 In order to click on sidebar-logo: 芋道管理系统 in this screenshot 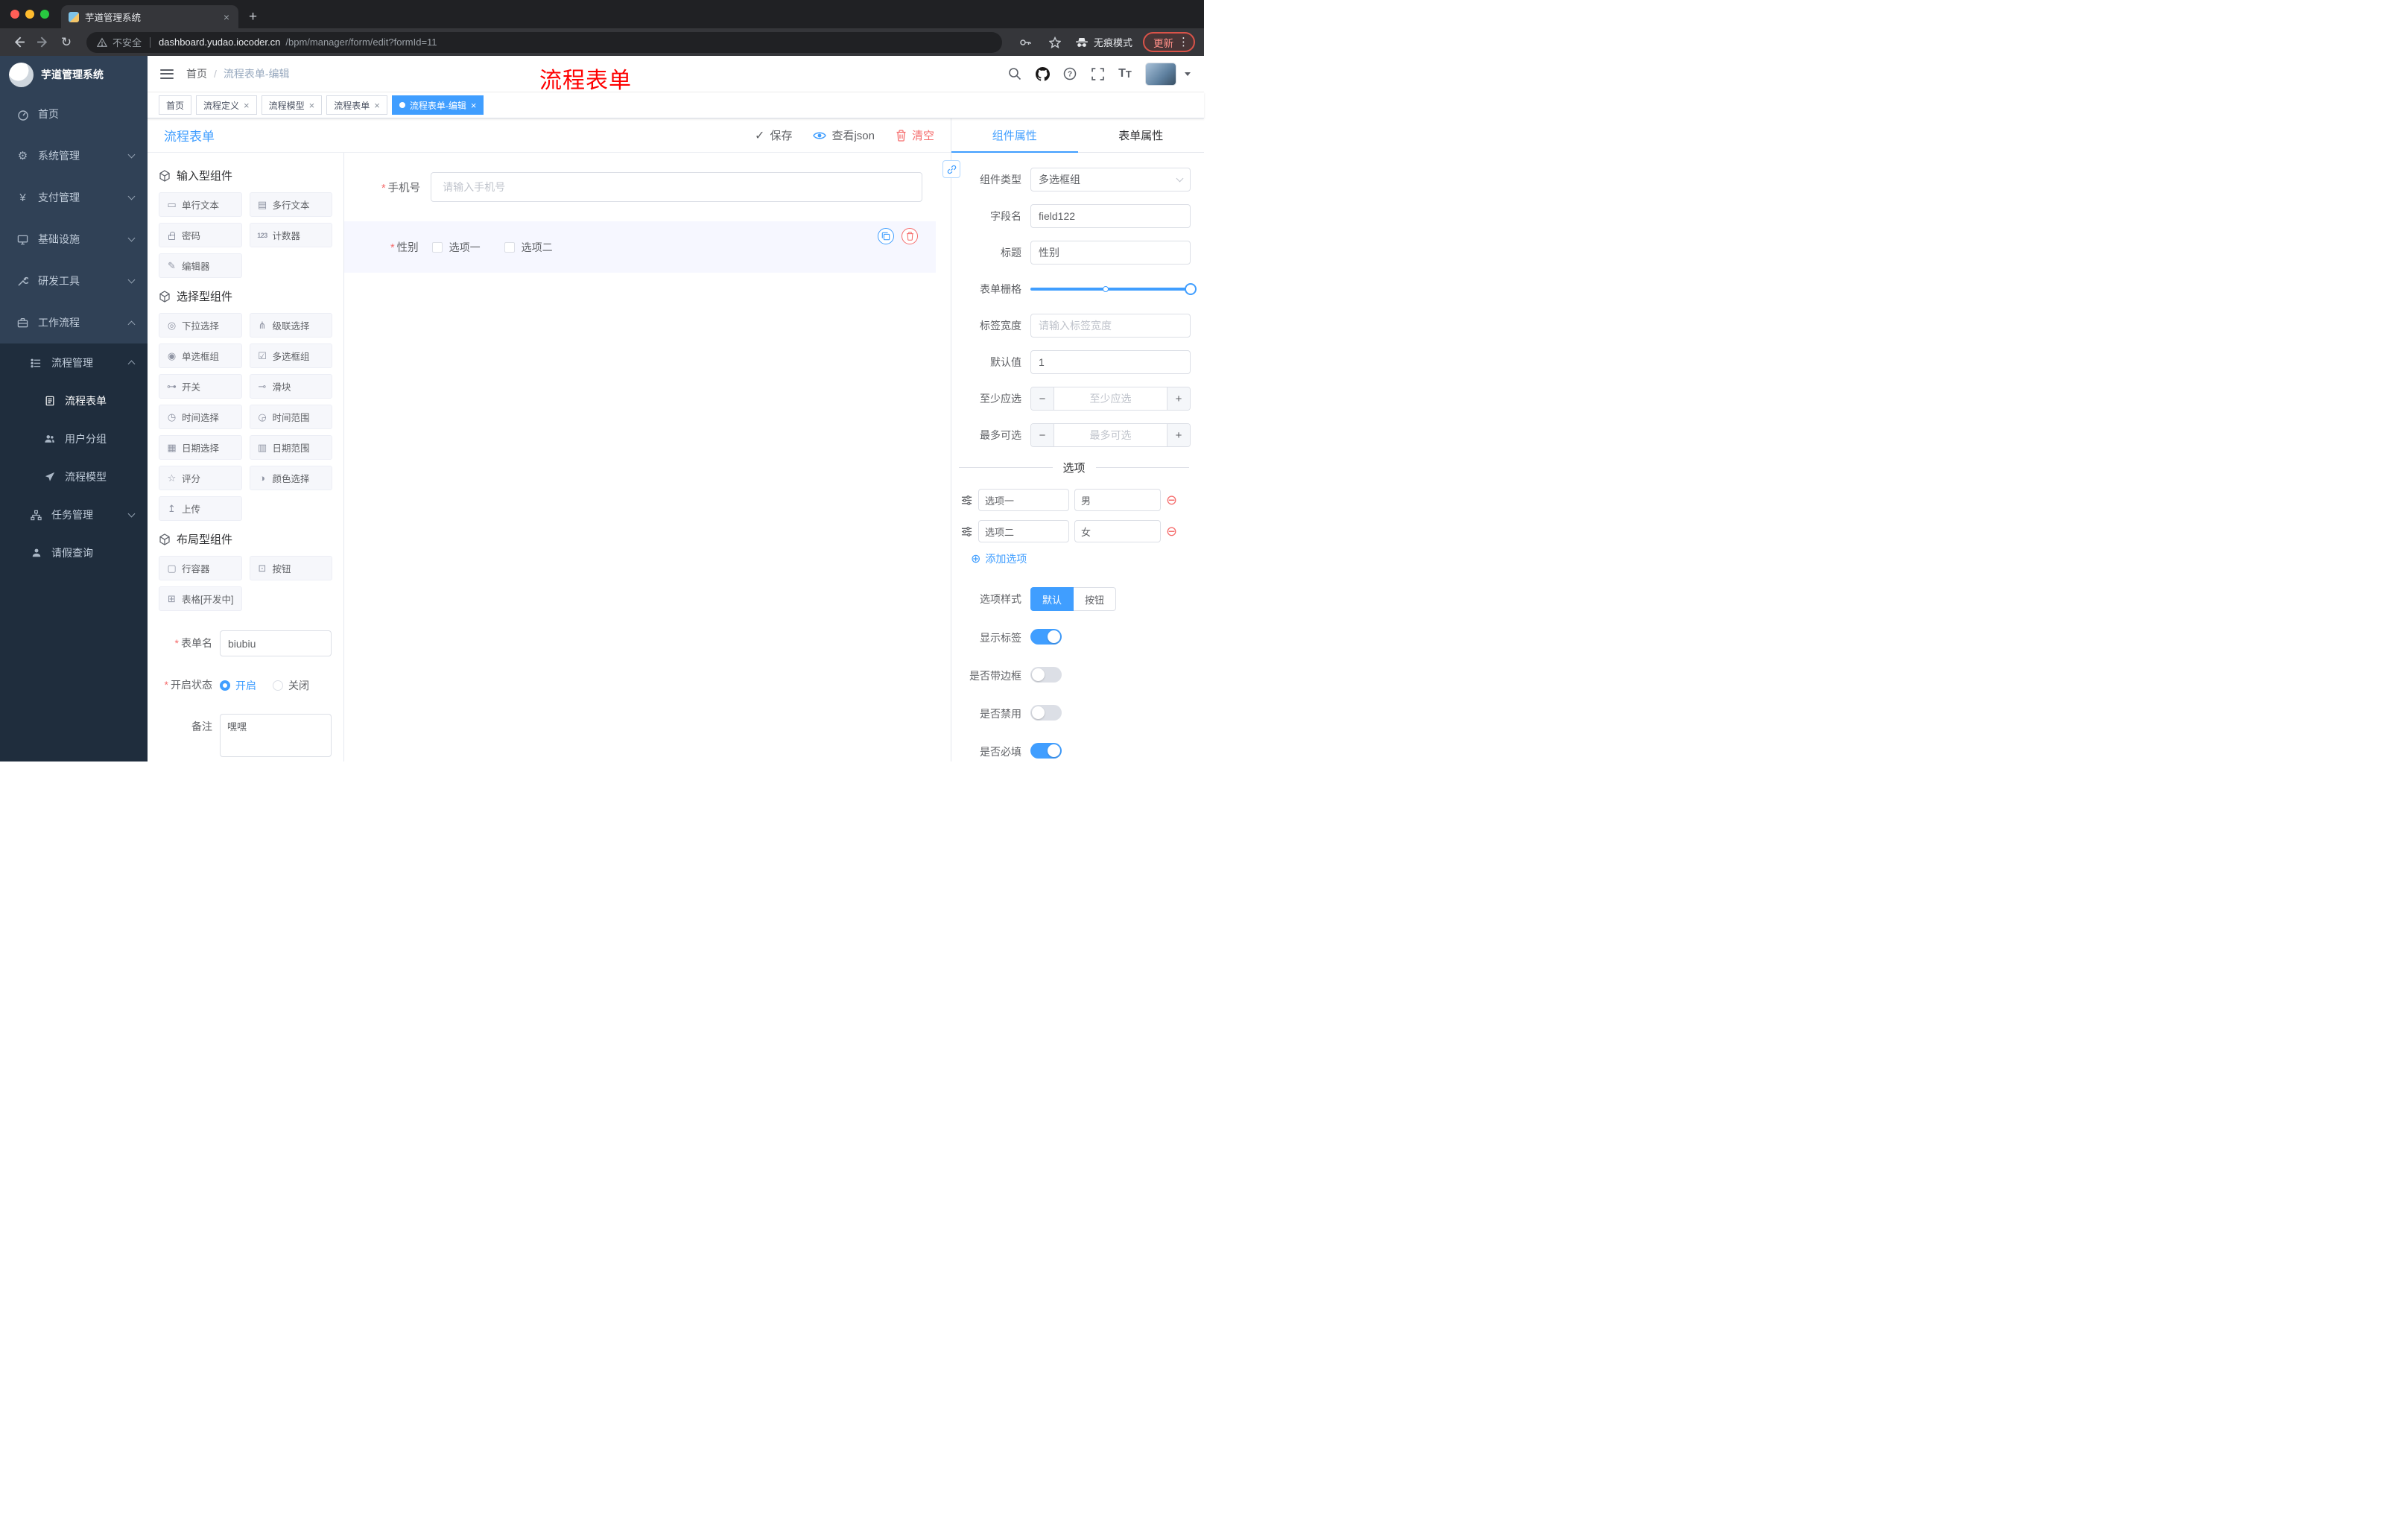, I will do `click(74, 75)`.